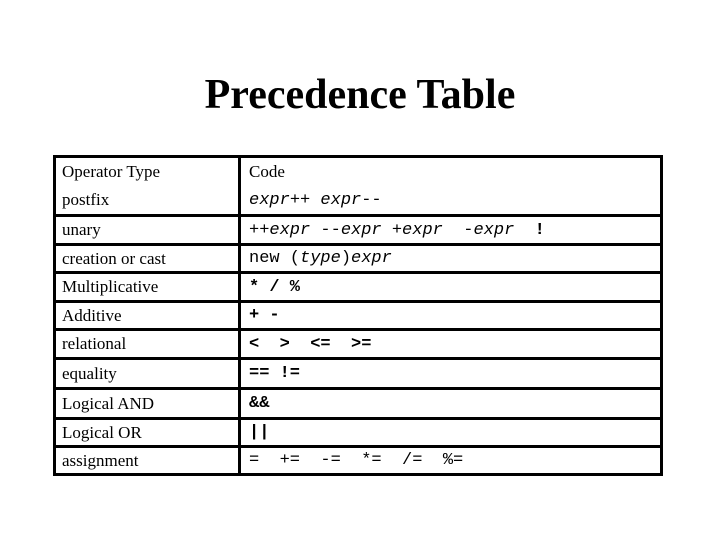 This screenshot has width=720, height=540. What do you see at coordinates (450, 287) in the screenshot?
I see `code-cell: * / %` at bounding box center [450, 287].